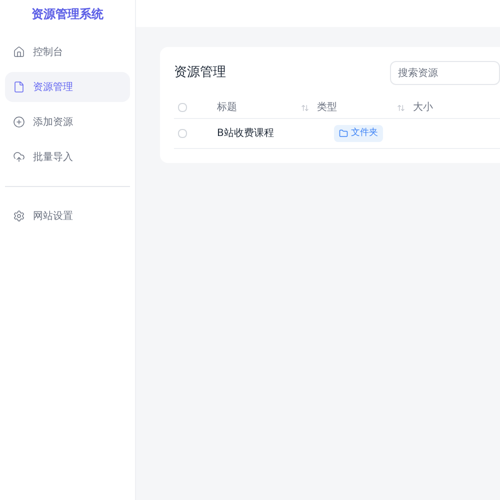 The width and height of the screenshot is (500, 500). I want to click on nav-item: 资源管理, so click(67, 87).